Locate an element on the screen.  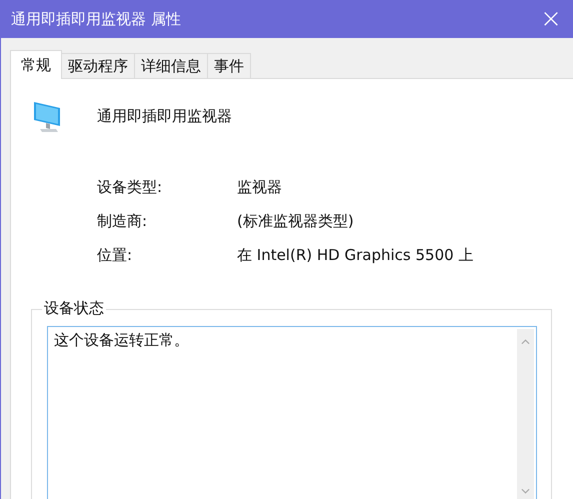
scroll-down-icon is located at coordinates (525, 491).